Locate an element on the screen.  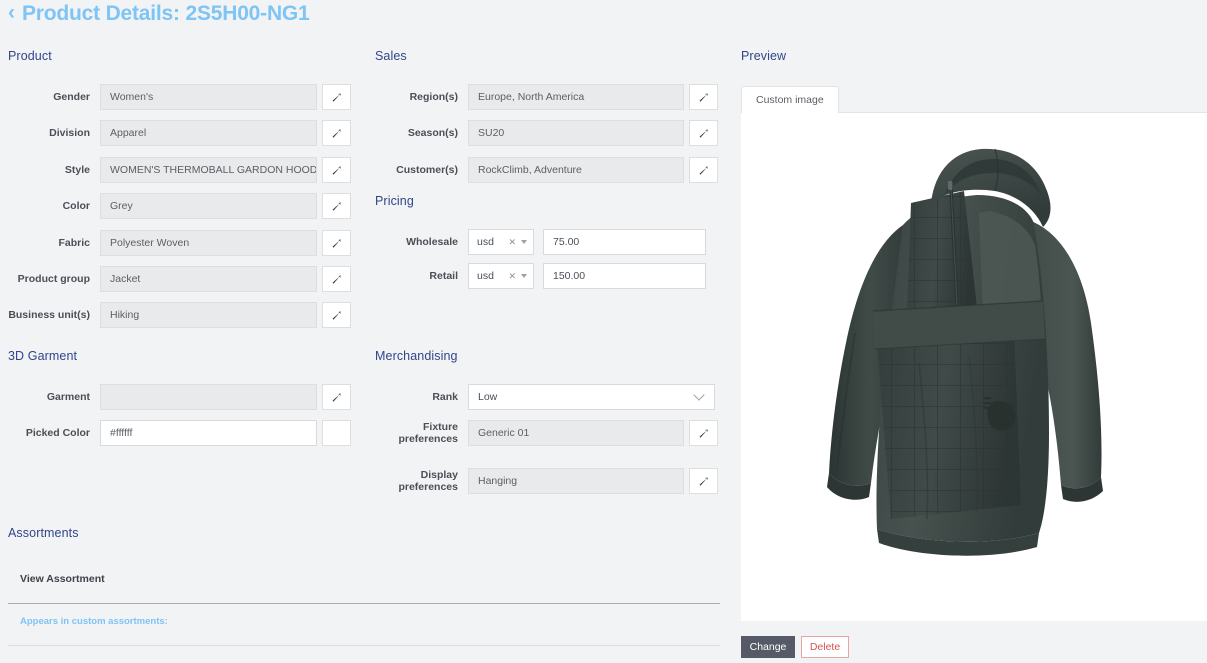
field-row-fabric: Fabric Polyester Woven is located at coordinates (175, 243).